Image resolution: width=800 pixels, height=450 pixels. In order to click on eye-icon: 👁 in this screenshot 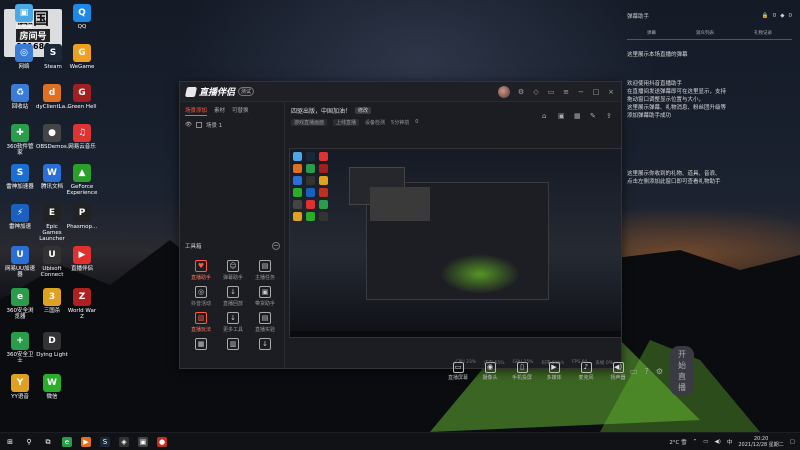, I will do `click(188, 125)`.